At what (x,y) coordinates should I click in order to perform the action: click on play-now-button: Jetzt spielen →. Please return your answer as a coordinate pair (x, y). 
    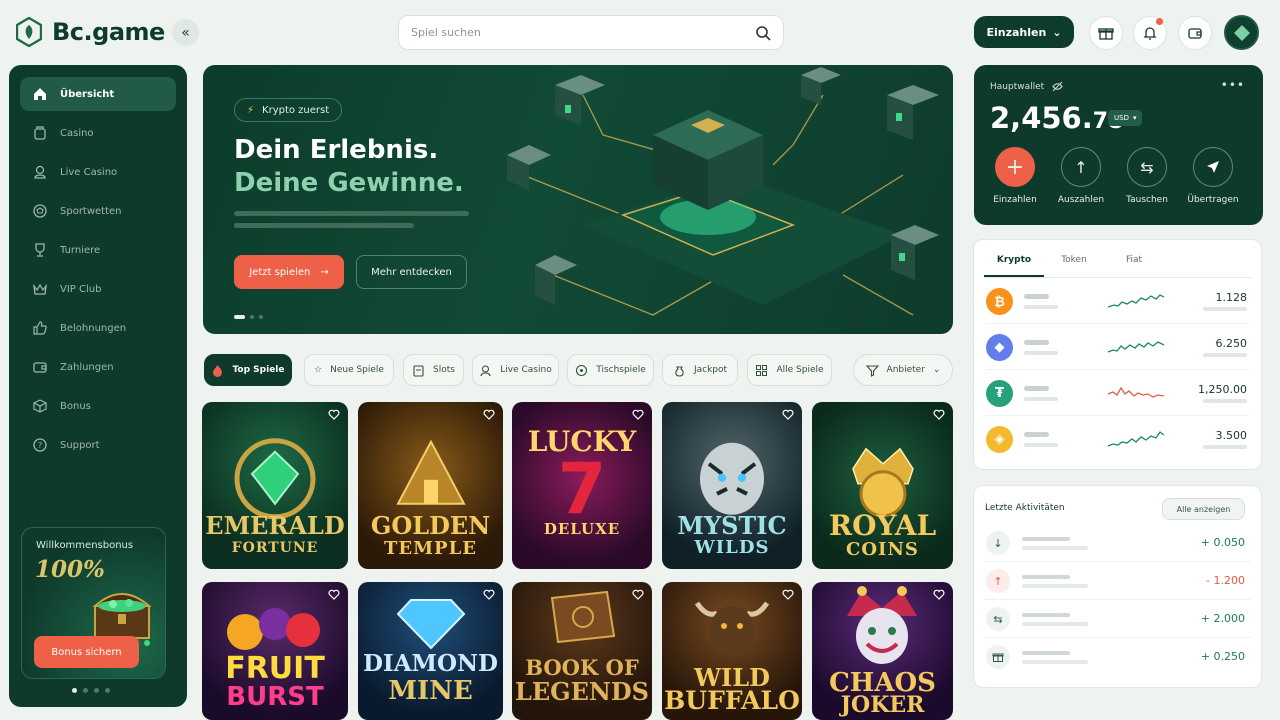
    Looking at the image, I should click on (289, 272).